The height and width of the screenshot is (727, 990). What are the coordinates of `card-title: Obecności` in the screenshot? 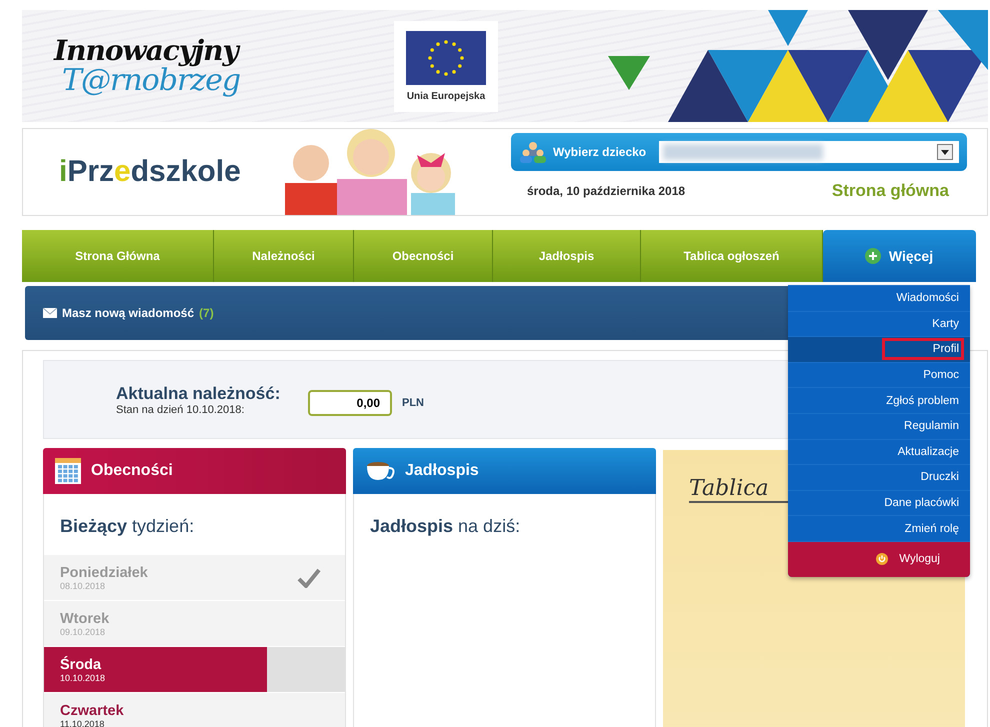 It's located at (132, 471).